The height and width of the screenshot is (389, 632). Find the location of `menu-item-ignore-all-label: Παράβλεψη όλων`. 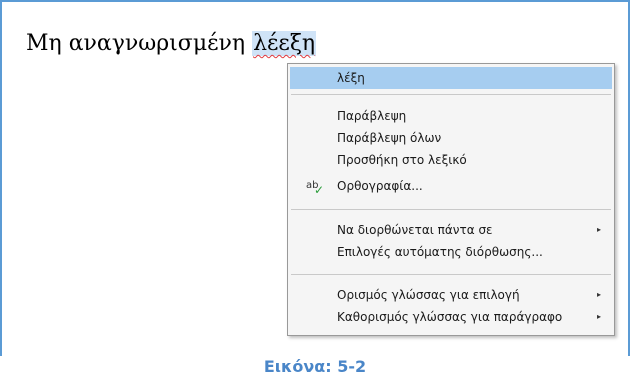

menu-item-ignore-all-label: Παράβλεψη όλων is located at coordinates (389, 138).